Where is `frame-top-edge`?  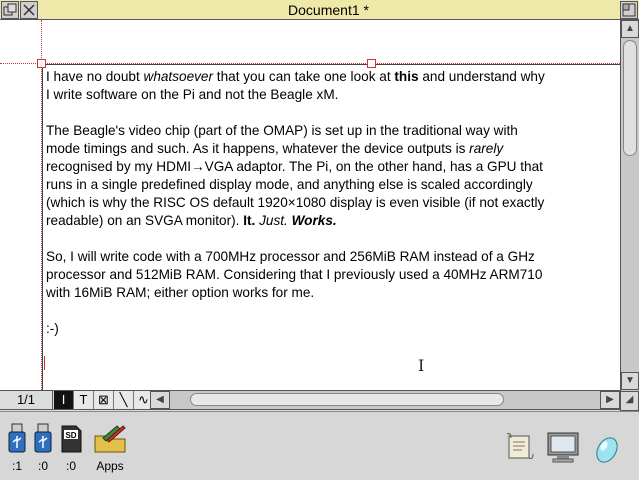
frame-top-edge is located at coordinates (331, 64).